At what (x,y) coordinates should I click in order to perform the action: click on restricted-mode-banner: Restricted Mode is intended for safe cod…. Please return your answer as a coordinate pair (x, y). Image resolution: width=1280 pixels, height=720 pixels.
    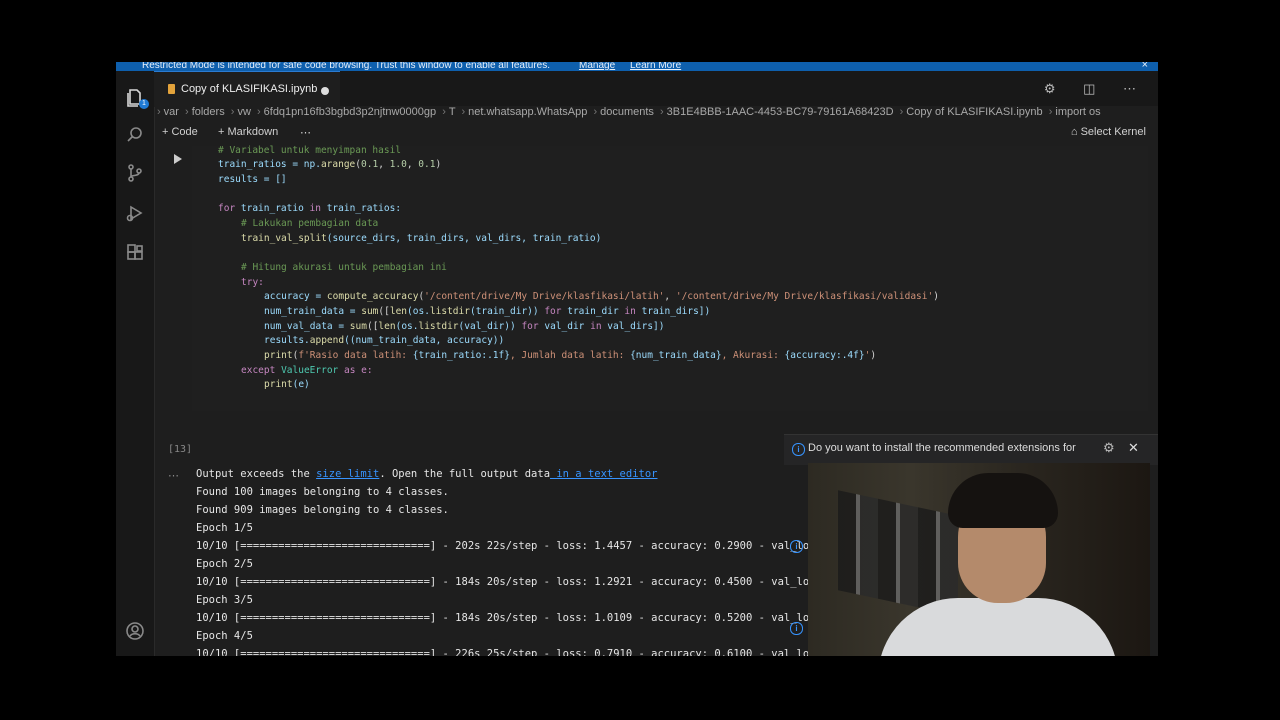
    Looking at the image, I should click on (637, 66).